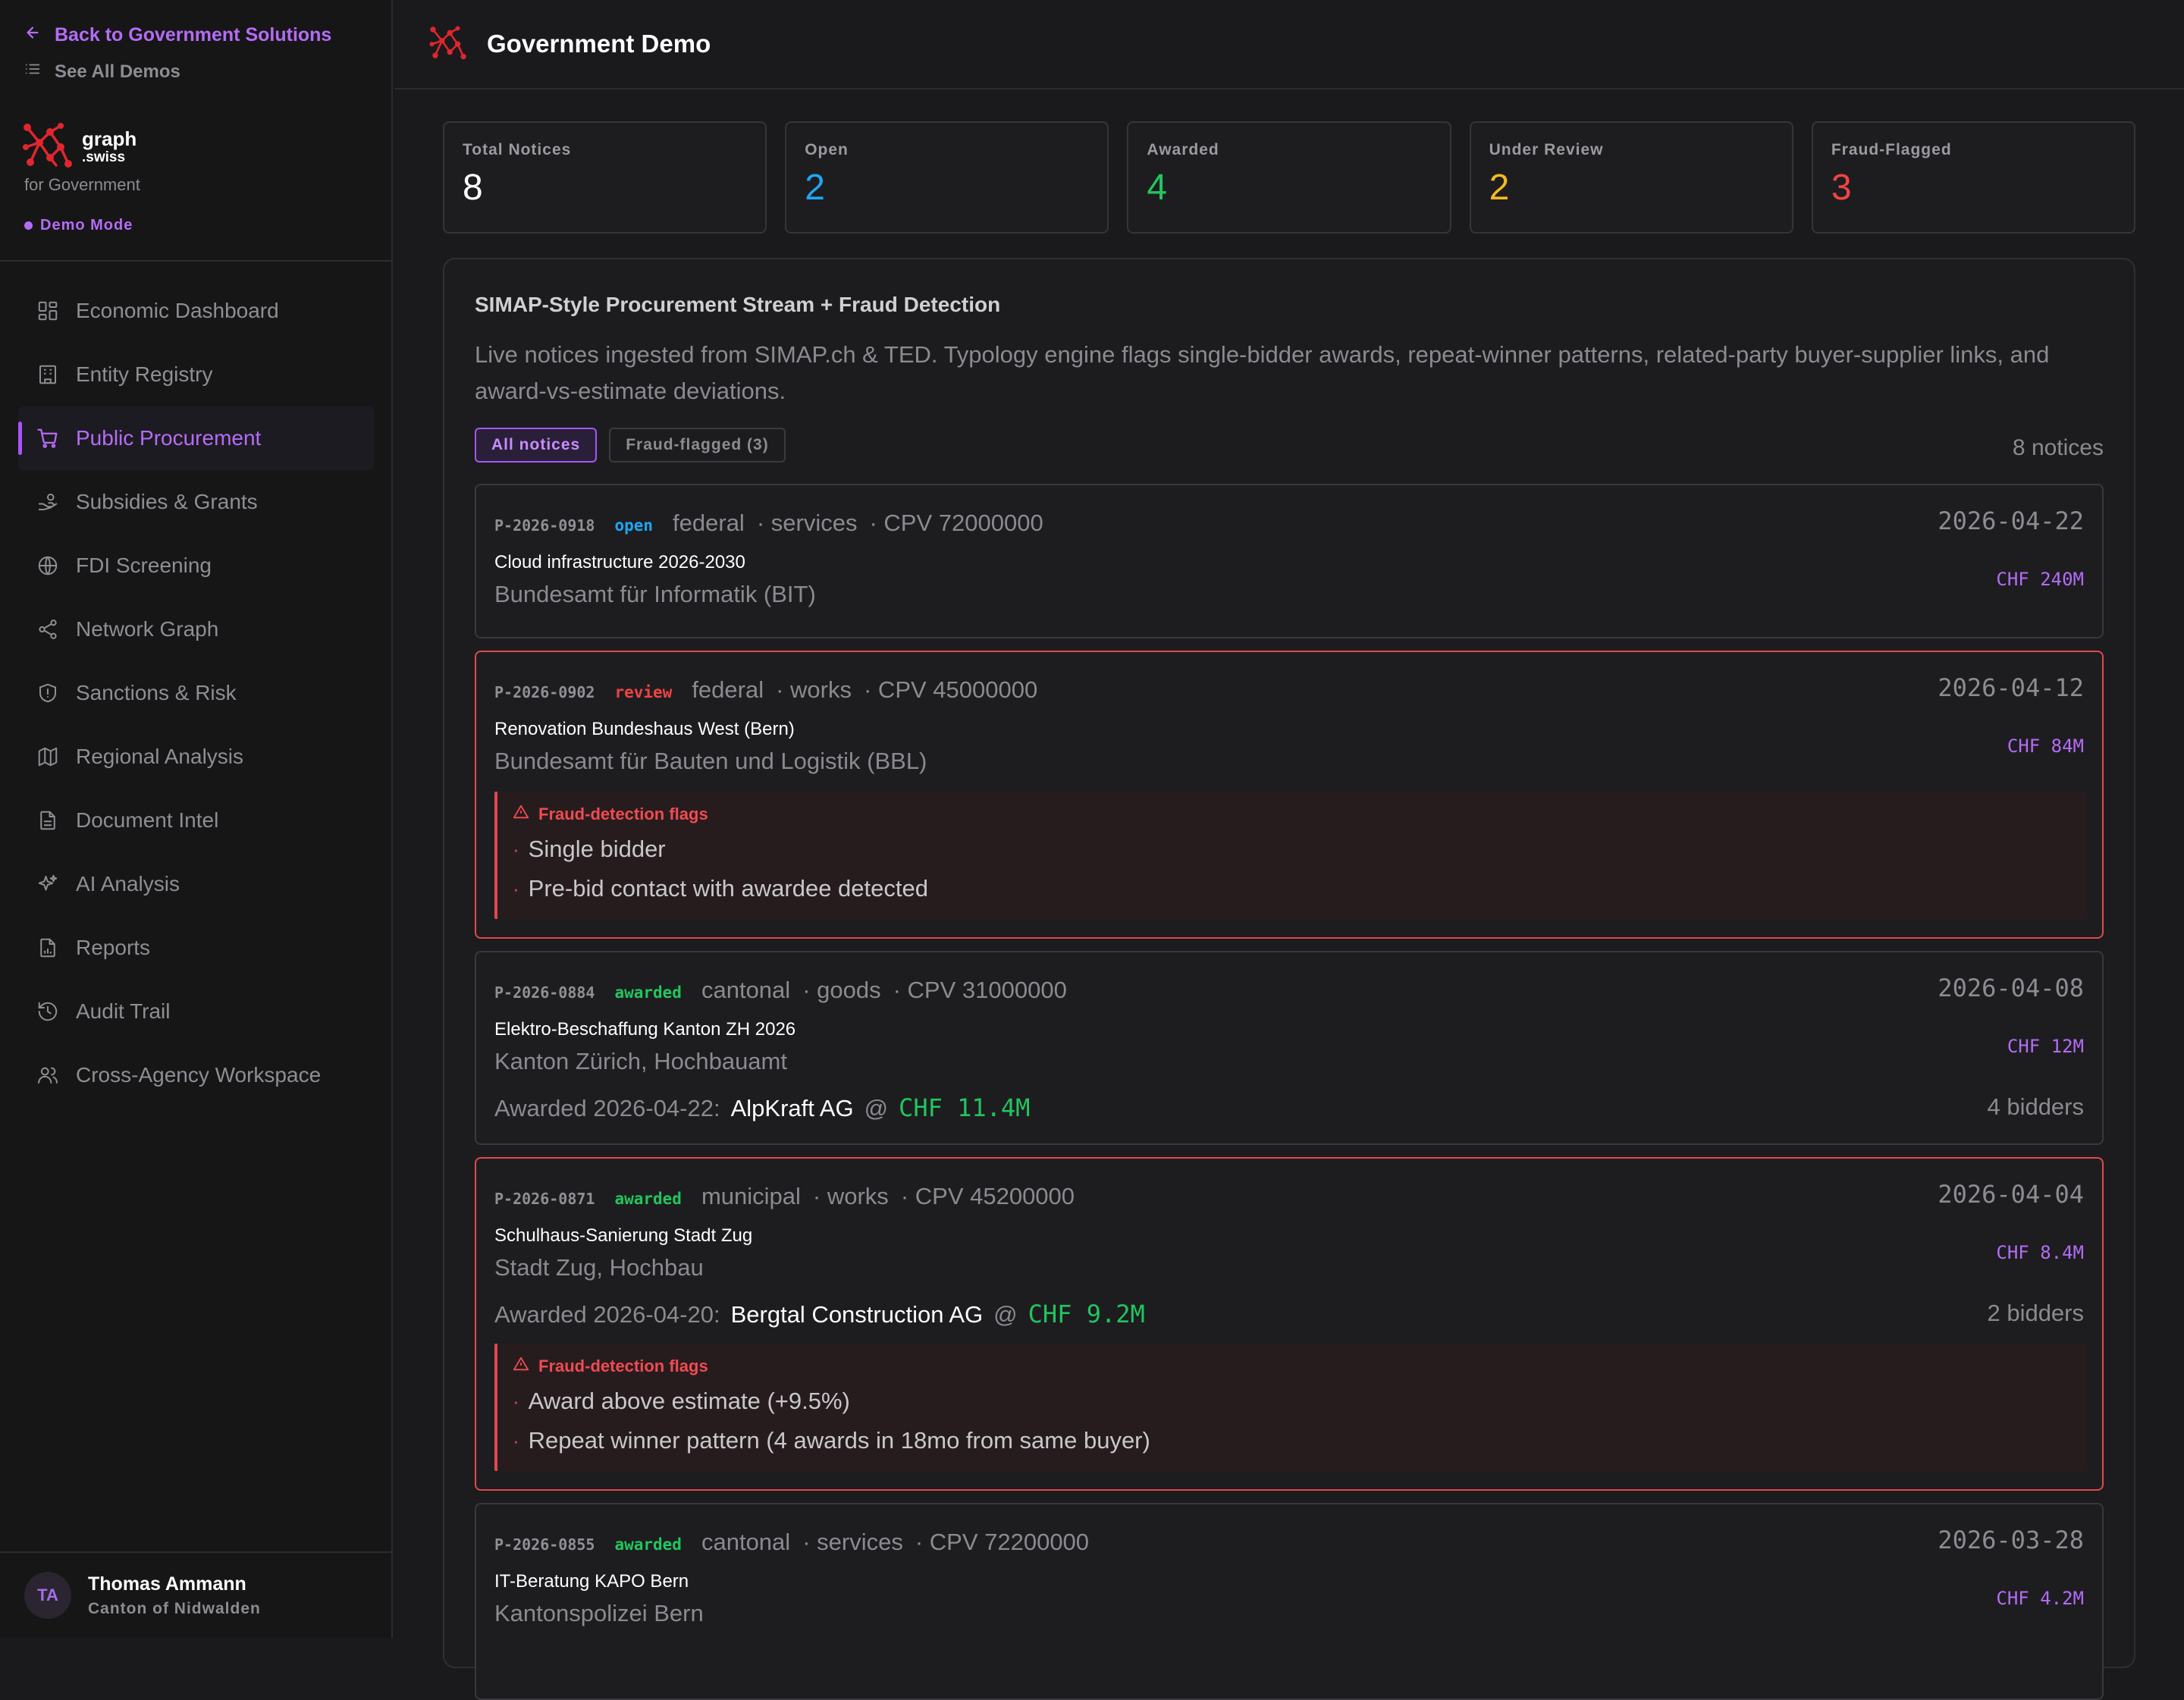  Describe the element at coordinates (196, 374) in the screenshot. I see `sidebar-item-entity-registry: Entity Registry` at that location.